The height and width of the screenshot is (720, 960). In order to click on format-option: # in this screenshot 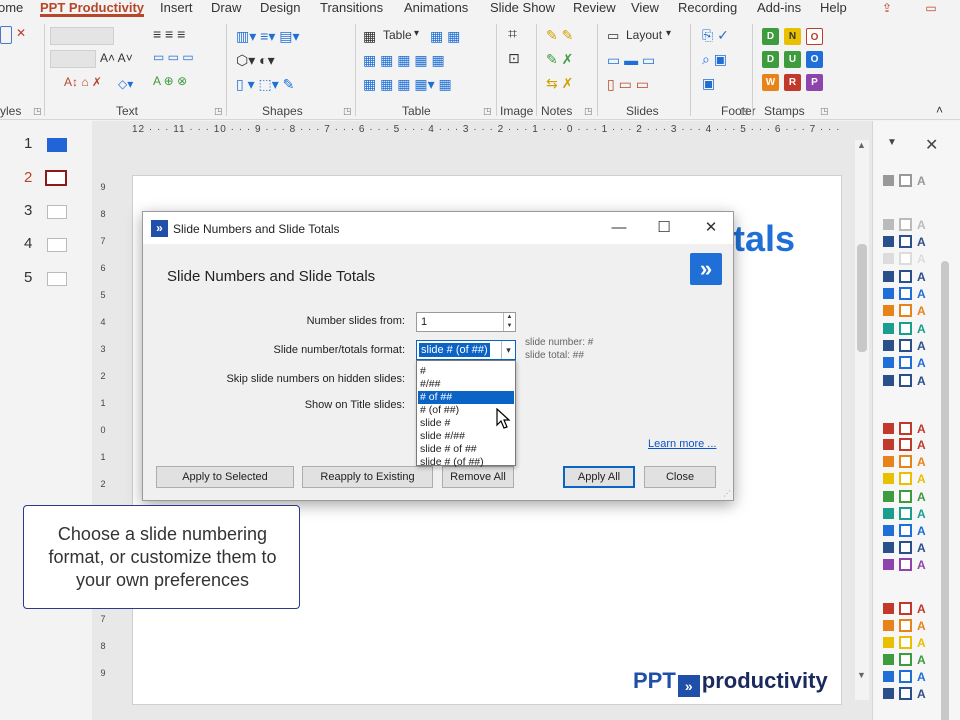, I will do `click(466, 371)`.